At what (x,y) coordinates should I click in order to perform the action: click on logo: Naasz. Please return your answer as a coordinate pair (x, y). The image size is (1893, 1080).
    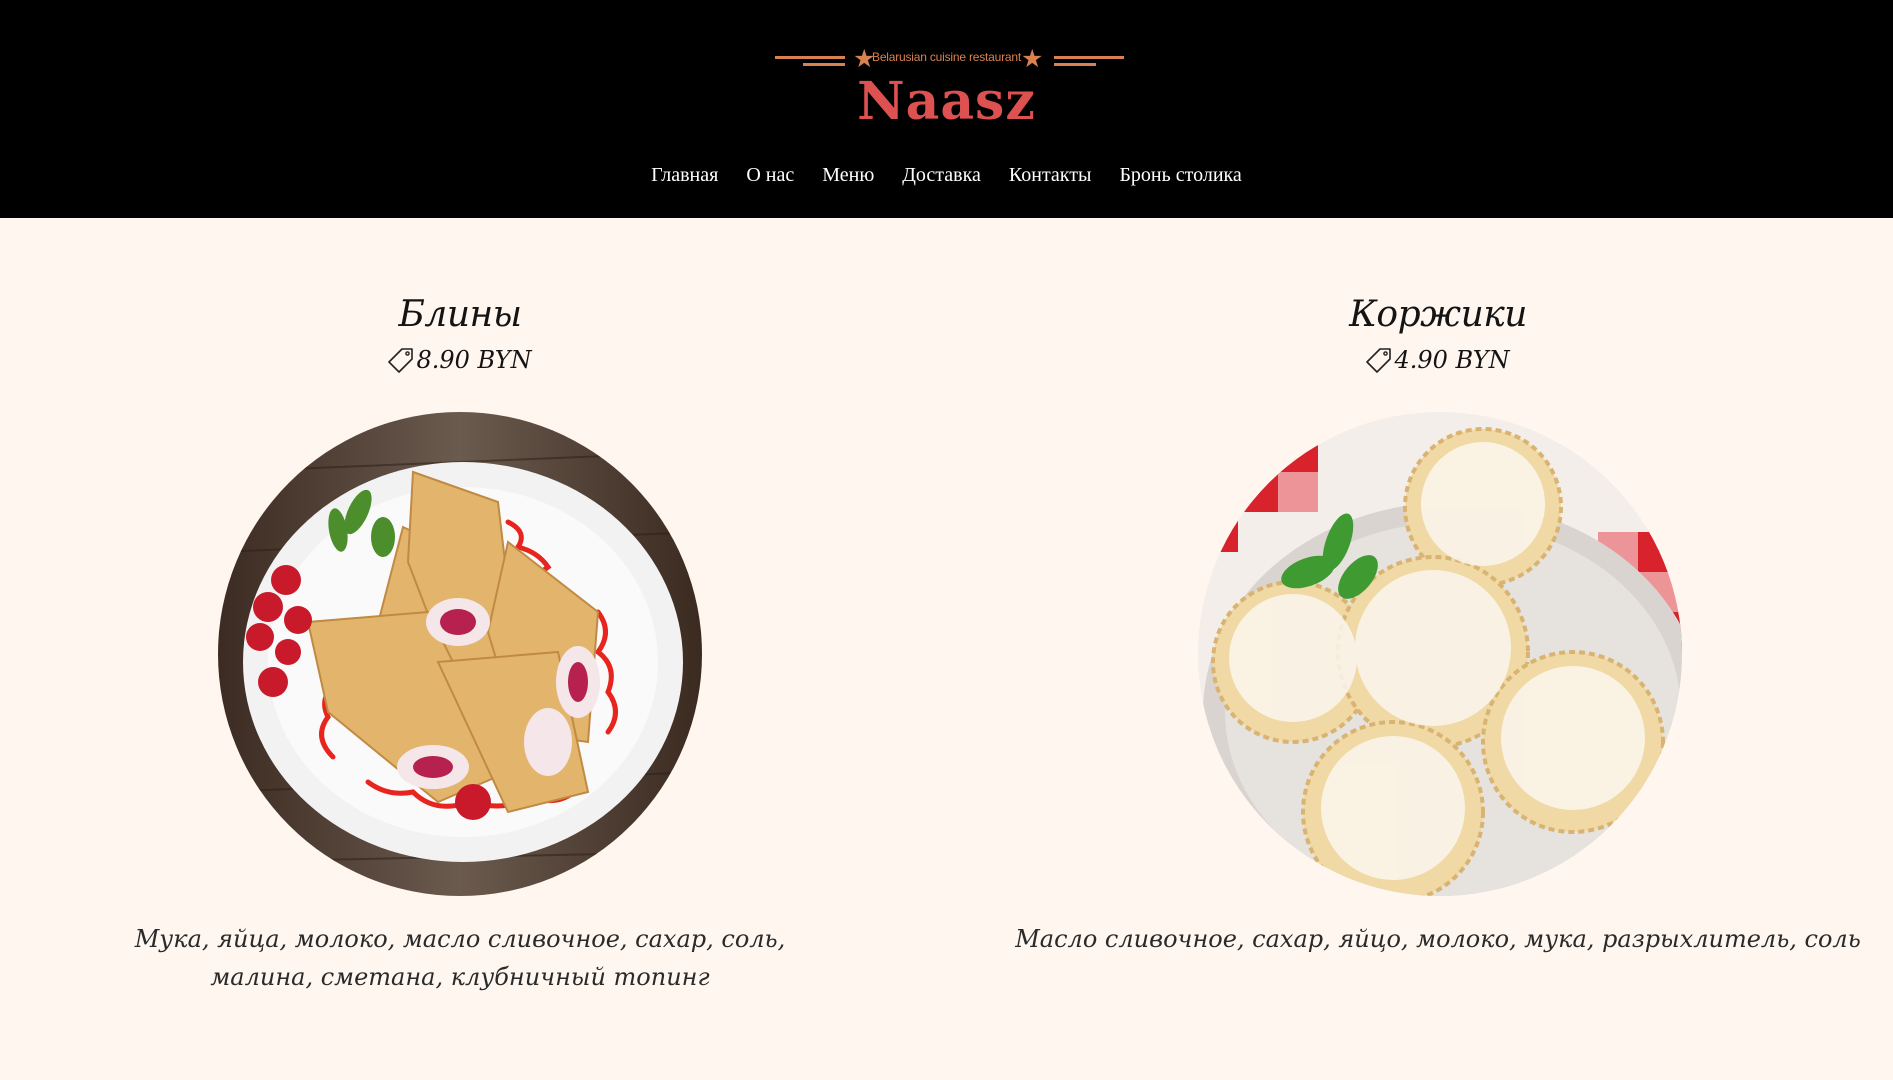
    Looking at the image, I should click on (946, 102).